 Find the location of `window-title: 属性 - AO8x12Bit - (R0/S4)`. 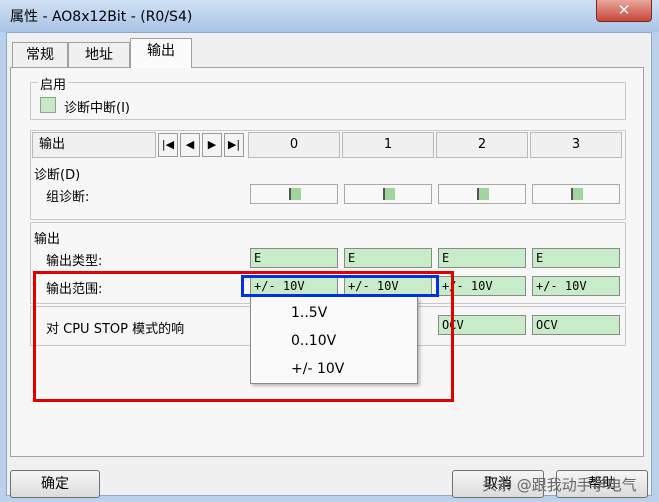

window-title: 属性 - AO8x12Bit - (R0/S4) is located at coordinates (101, 17).